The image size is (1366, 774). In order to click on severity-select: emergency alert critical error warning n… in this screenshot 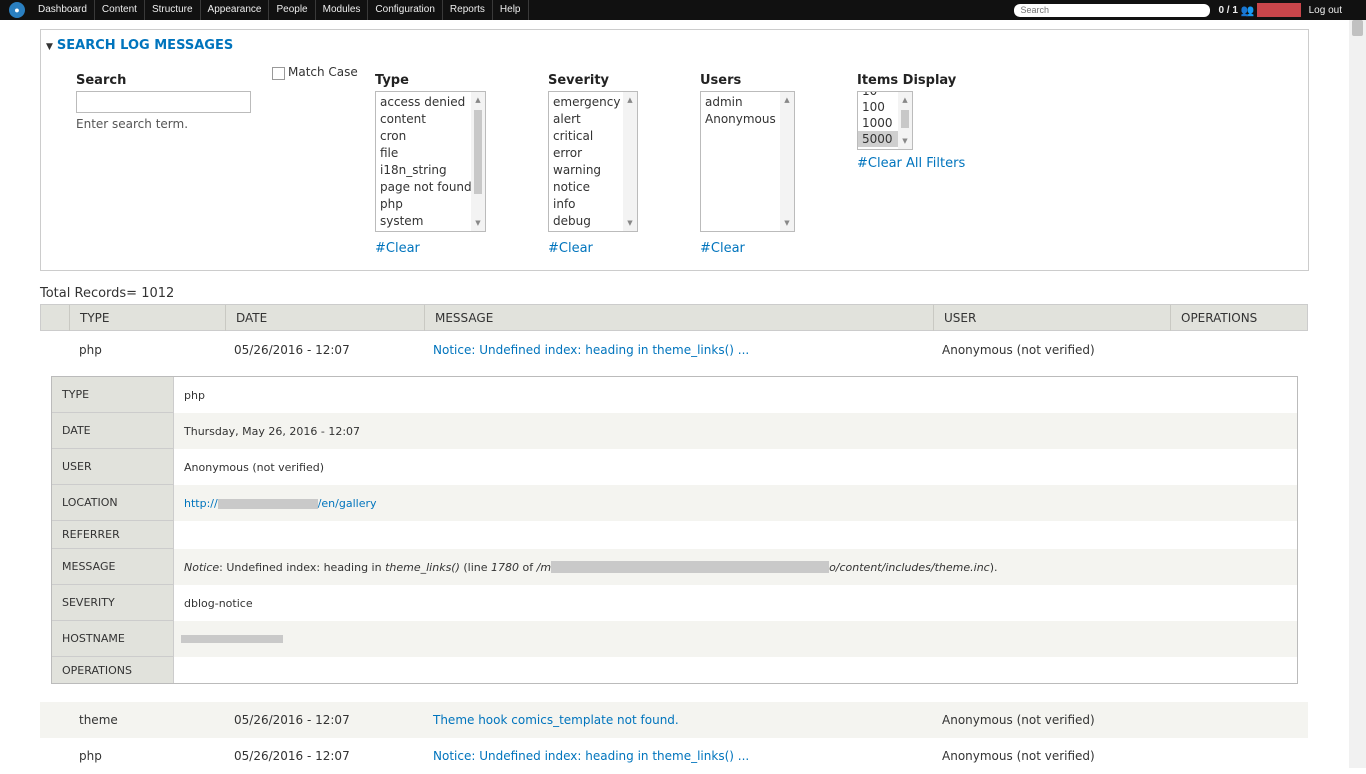, I will do `click(593, 161)`.